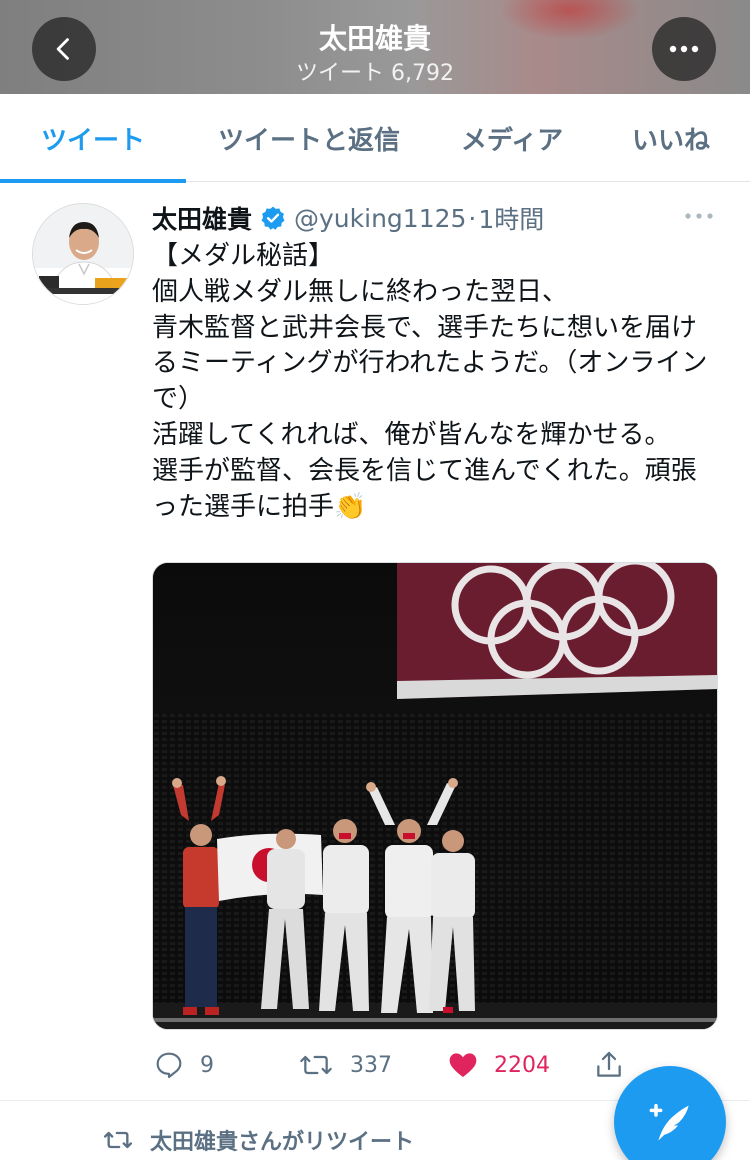  What do you see at coordinates (375, 73) in the screenshot?
I see `header-tweet-count: ツイート 6,792` at bounding box center [375, 73].